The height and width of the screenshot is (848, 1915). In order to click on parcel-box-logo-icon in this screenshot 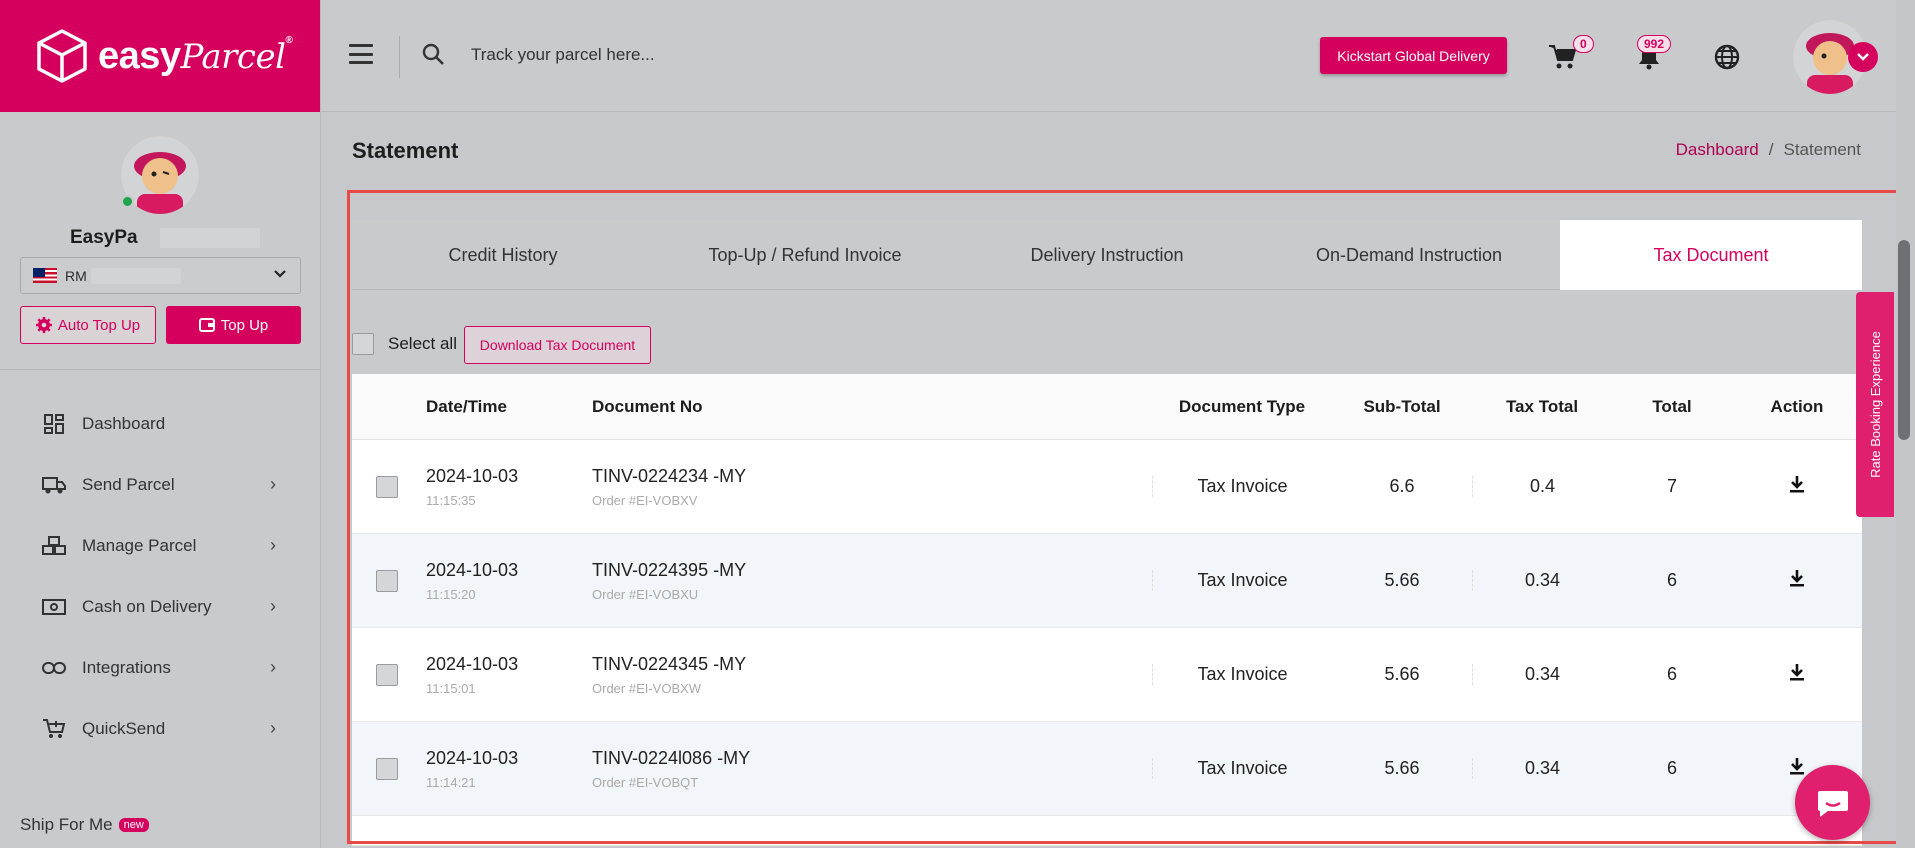, I will do `click(62, 56)`.